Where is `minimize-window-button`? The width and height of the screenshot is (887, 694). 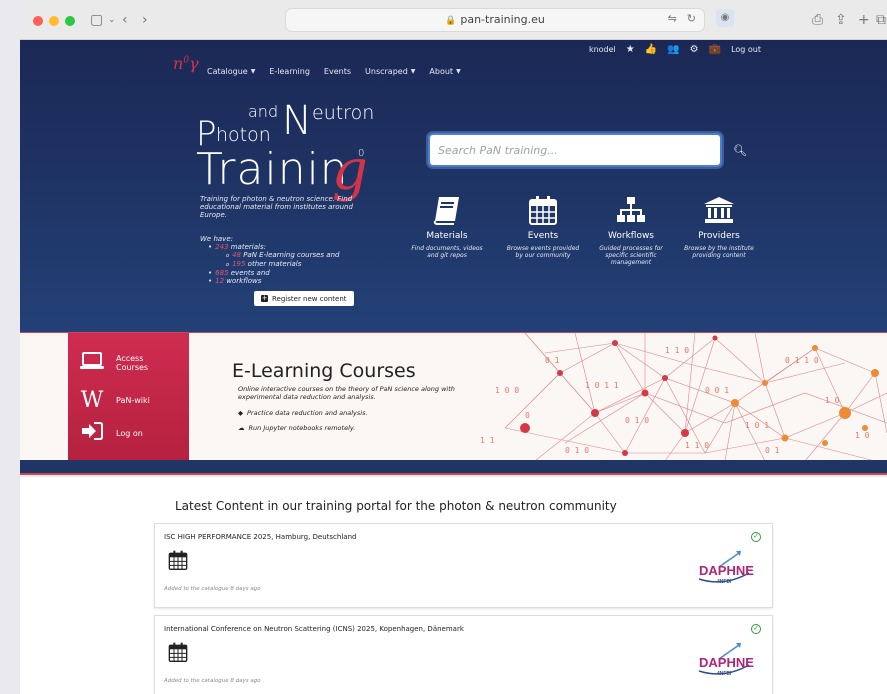 minimize-window-button is located at coordinates (54, 21).